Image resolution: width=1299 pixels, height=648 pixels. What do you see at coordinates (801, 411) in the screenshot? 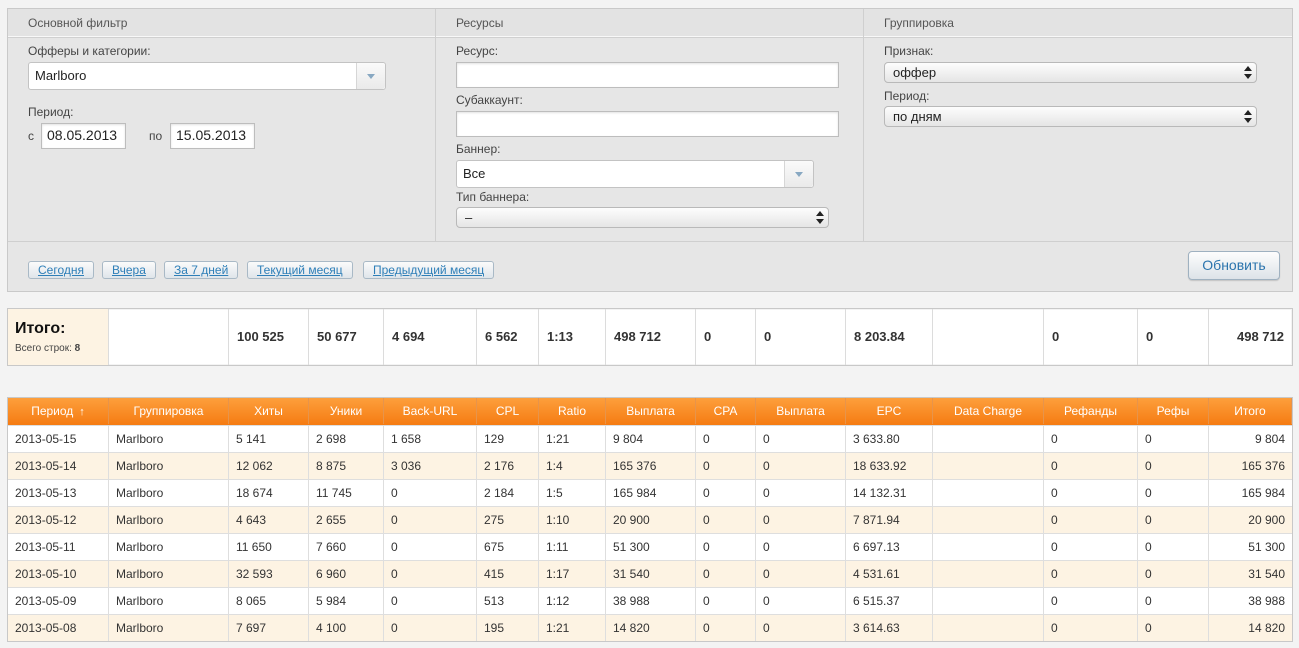
I see `column-header-payout-cpa: Выплата` at bounding box center [801, 411].